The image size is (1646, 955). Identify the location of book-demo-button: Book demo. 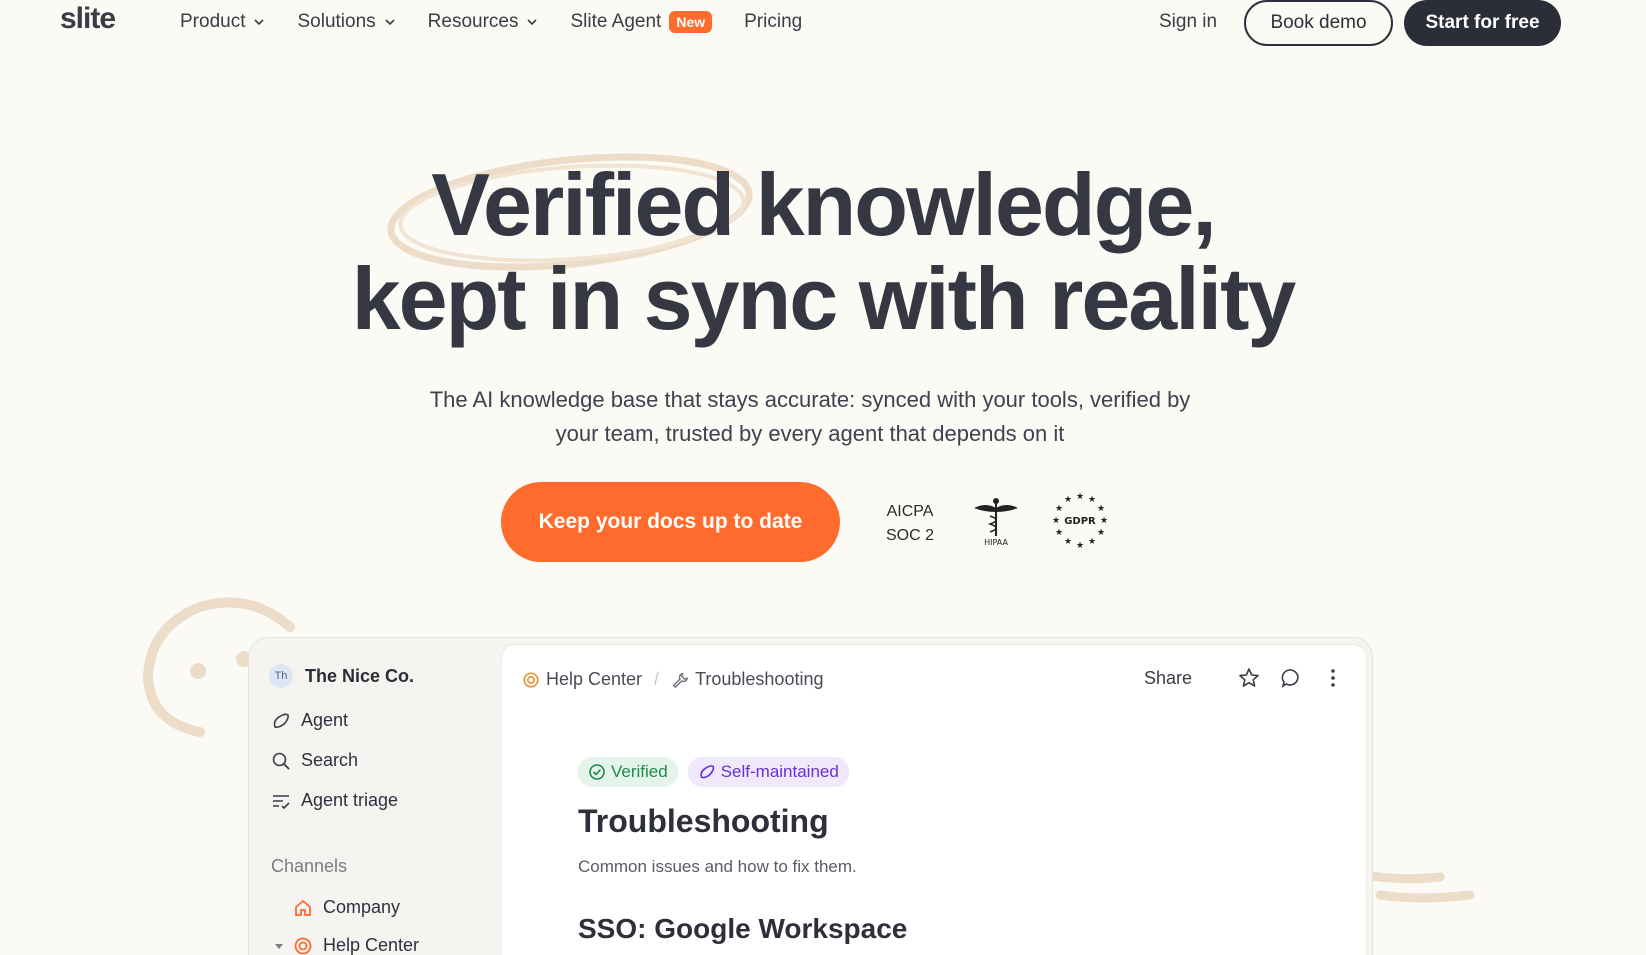
(1318, 23).